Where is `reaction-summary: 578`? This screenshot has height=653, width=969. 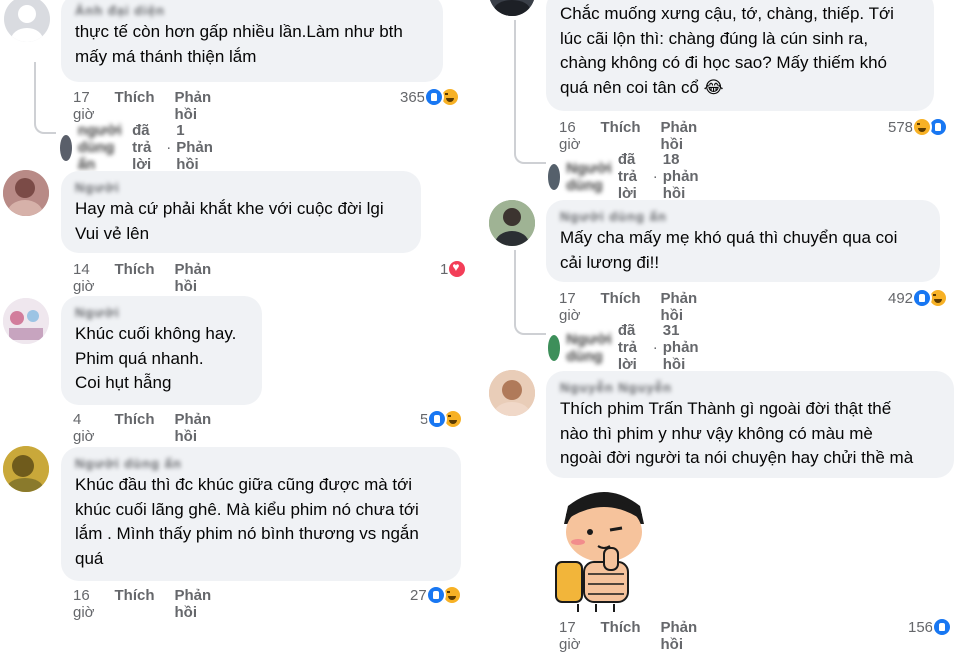
reaction-summary: 578 is located at coordinates (918, 127).